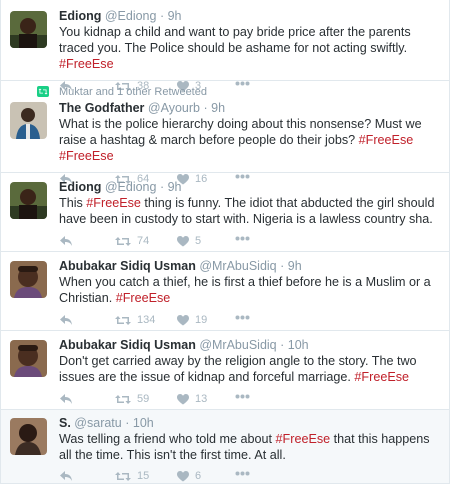 This screenshot has width=450, height=488. I want to click on tweet-actions: 74 5, so click(251, 243).